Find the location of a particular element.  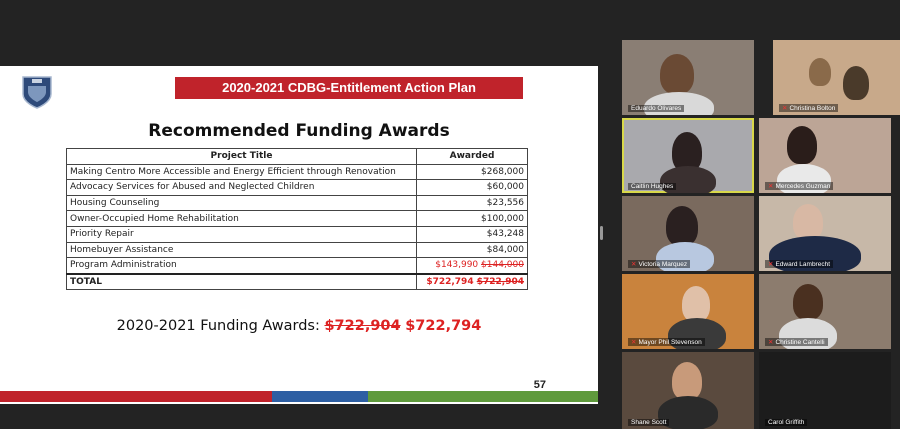

participant-name: Eduardo Olivares is located at coordinates (656, 108).